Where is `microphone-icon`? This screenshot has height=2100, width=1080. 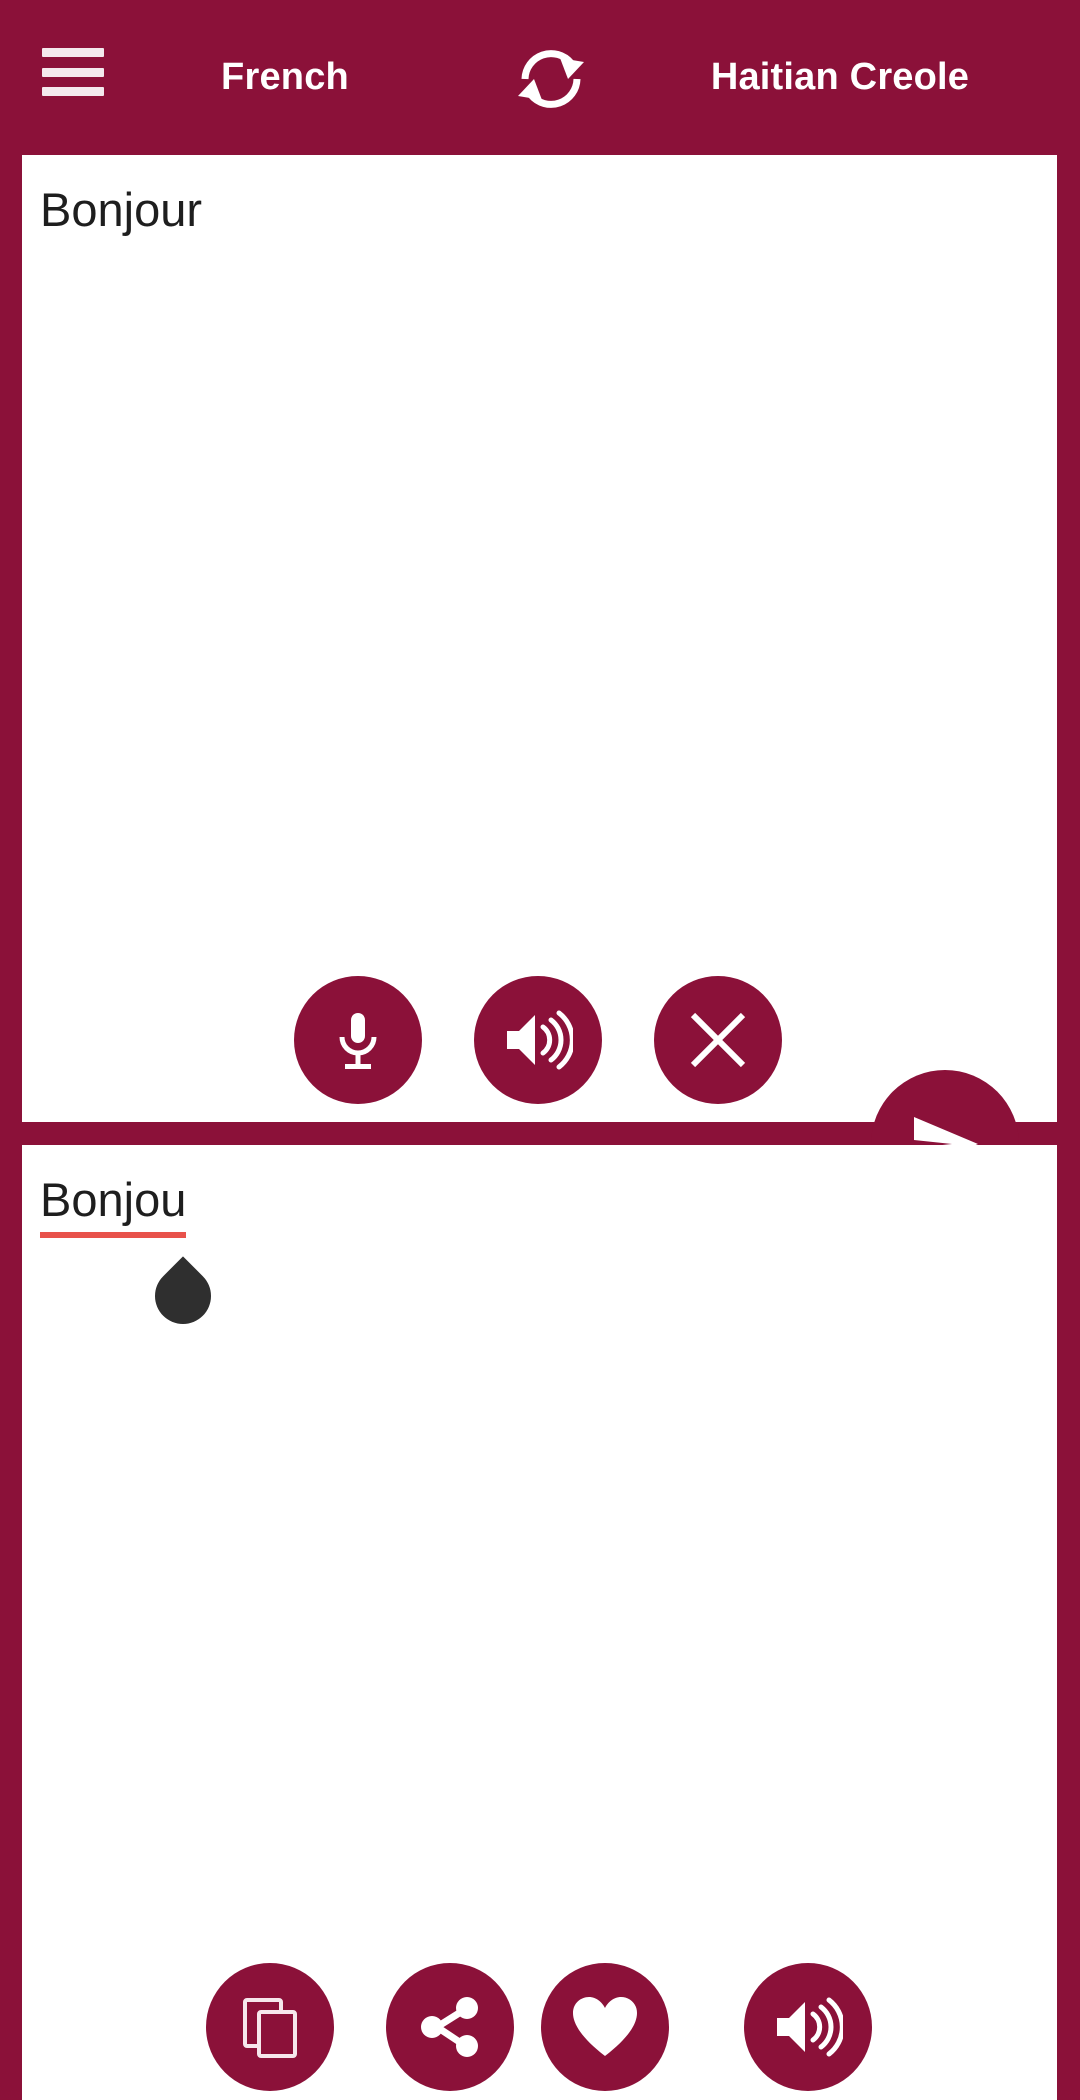 microphone-icon is located at coordinates (358, 1041).